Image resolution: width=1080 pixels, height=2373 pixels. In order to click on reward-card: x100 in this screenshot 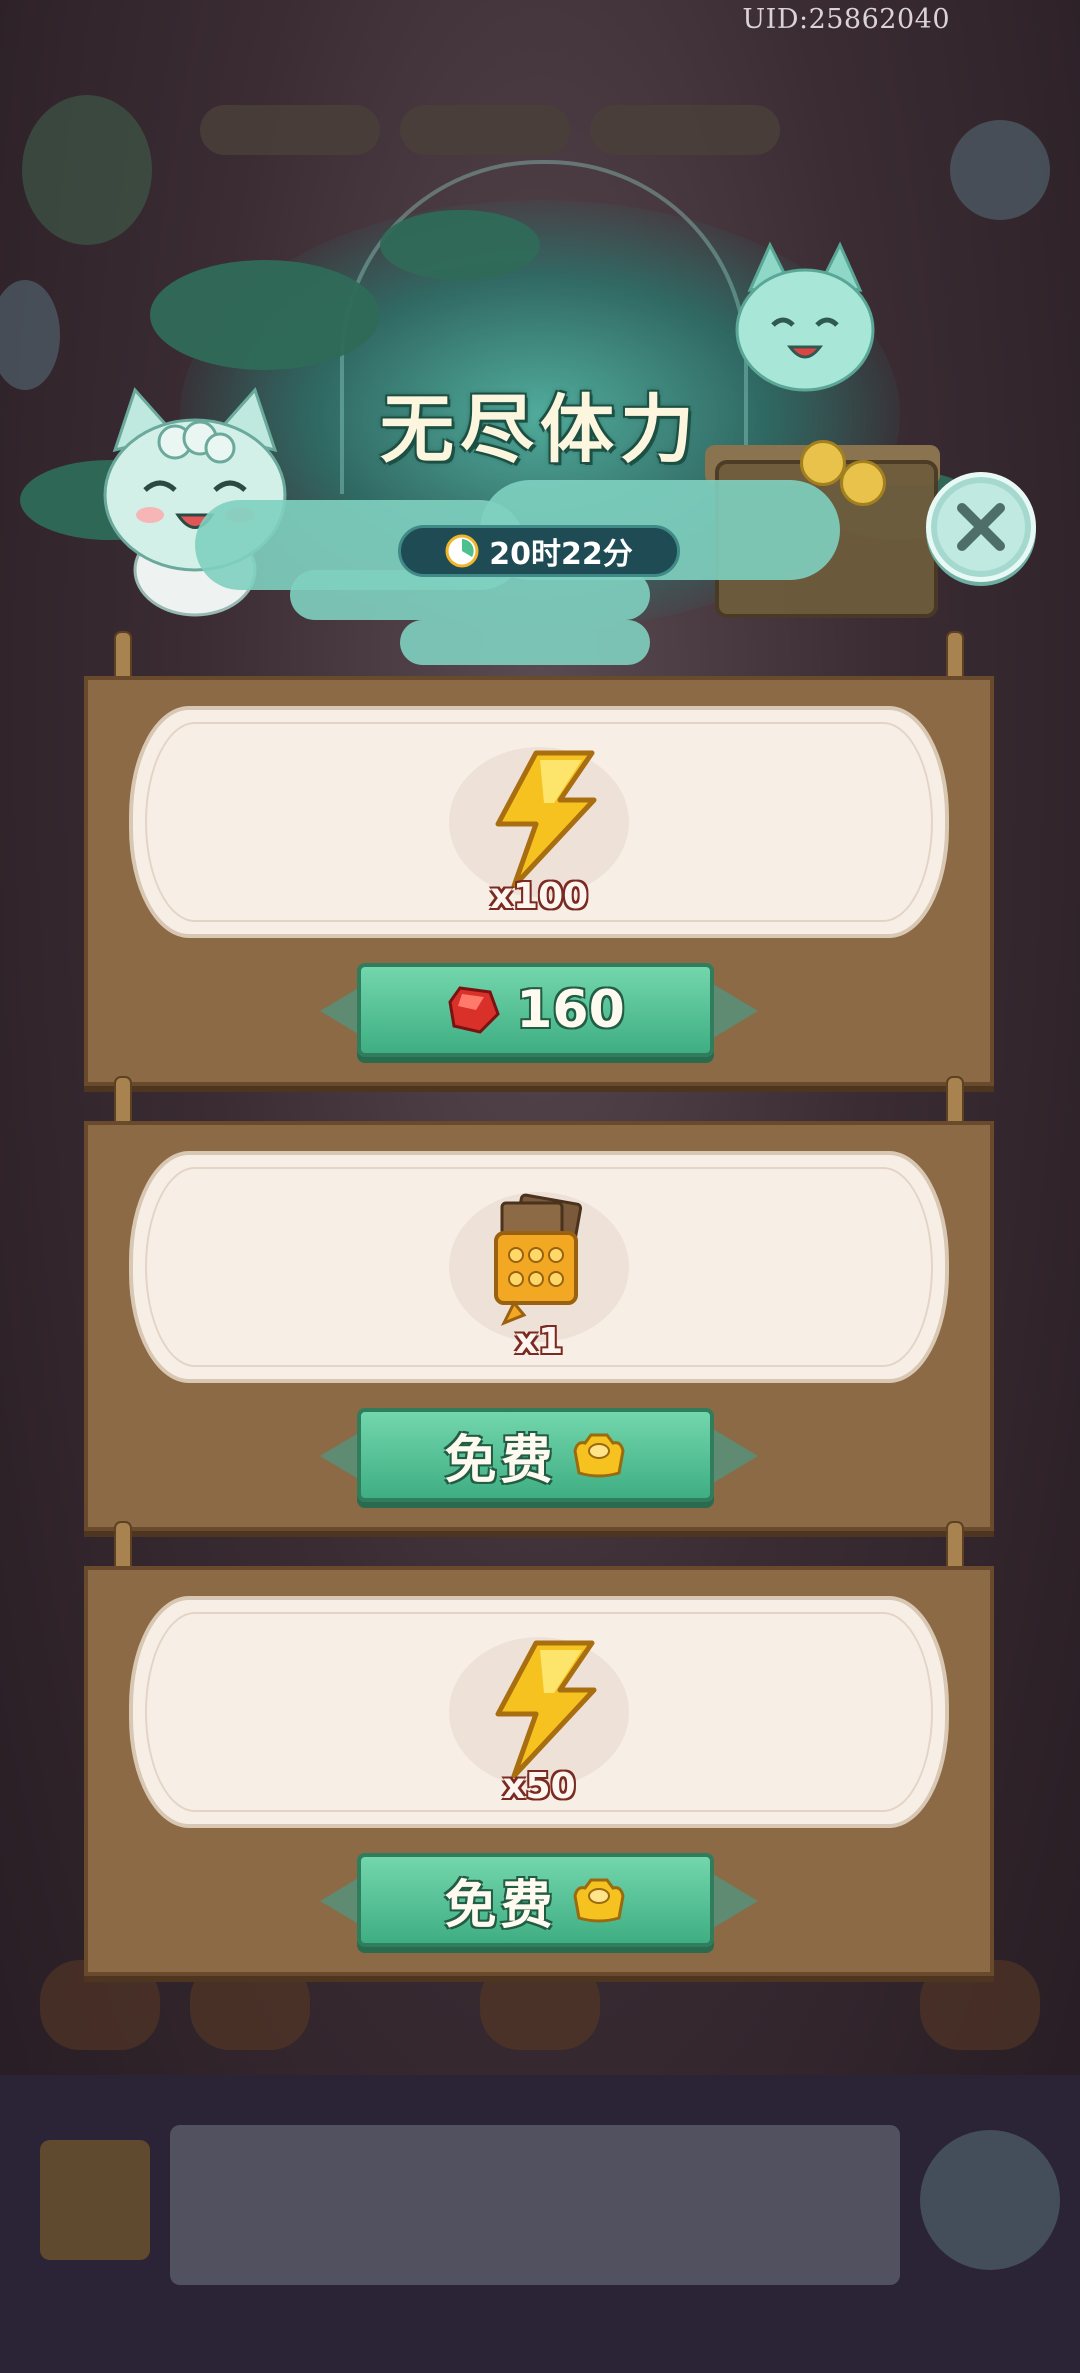, I will do `click(539, 822)`.